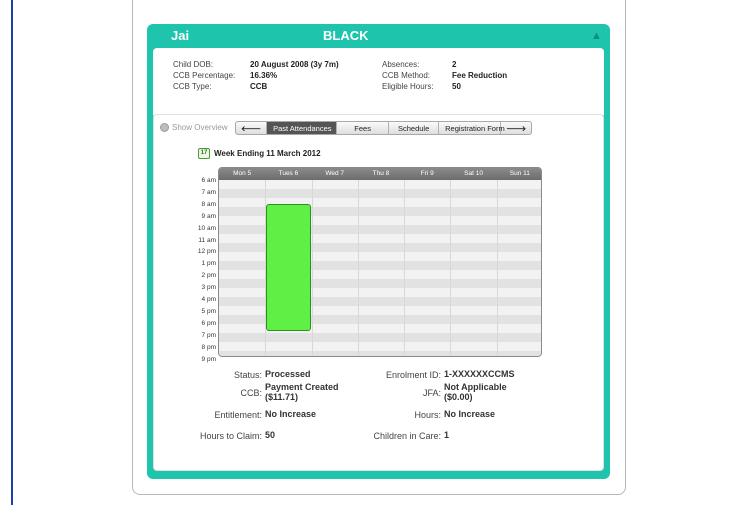  I want to click on ccb-type-label: CCB Type:, so click(192, 86).